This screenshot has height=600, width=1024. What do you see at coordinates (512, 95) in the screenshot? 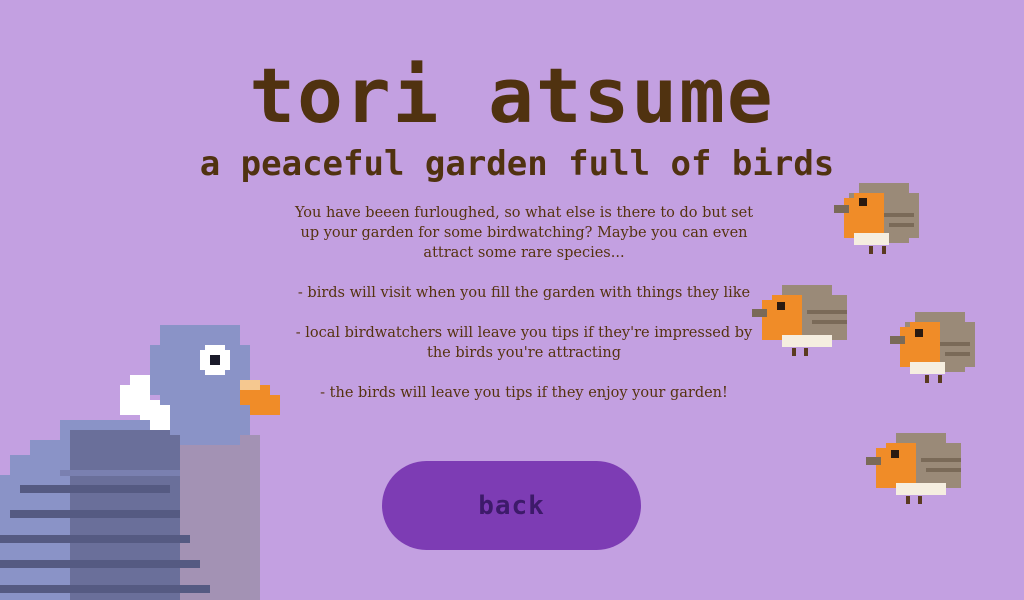
I see `game-title: tori atsume` at bounding box center [512, 95].